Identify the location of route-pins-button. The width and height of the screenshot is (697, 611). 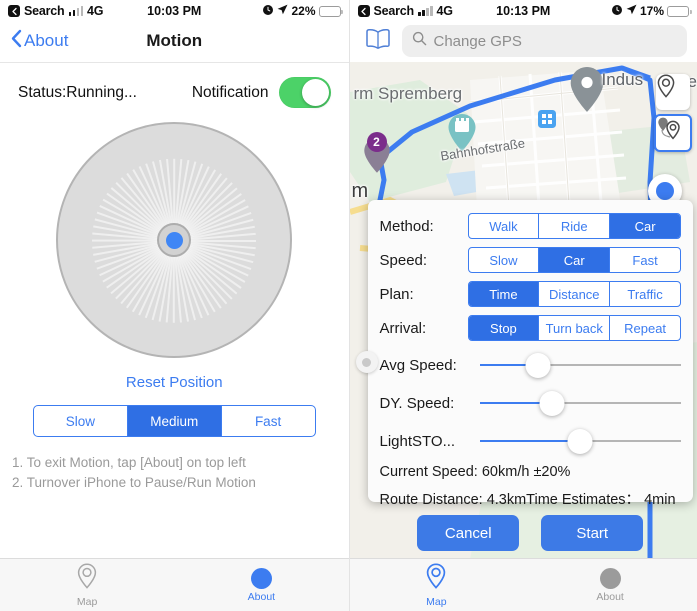
(672, 133).